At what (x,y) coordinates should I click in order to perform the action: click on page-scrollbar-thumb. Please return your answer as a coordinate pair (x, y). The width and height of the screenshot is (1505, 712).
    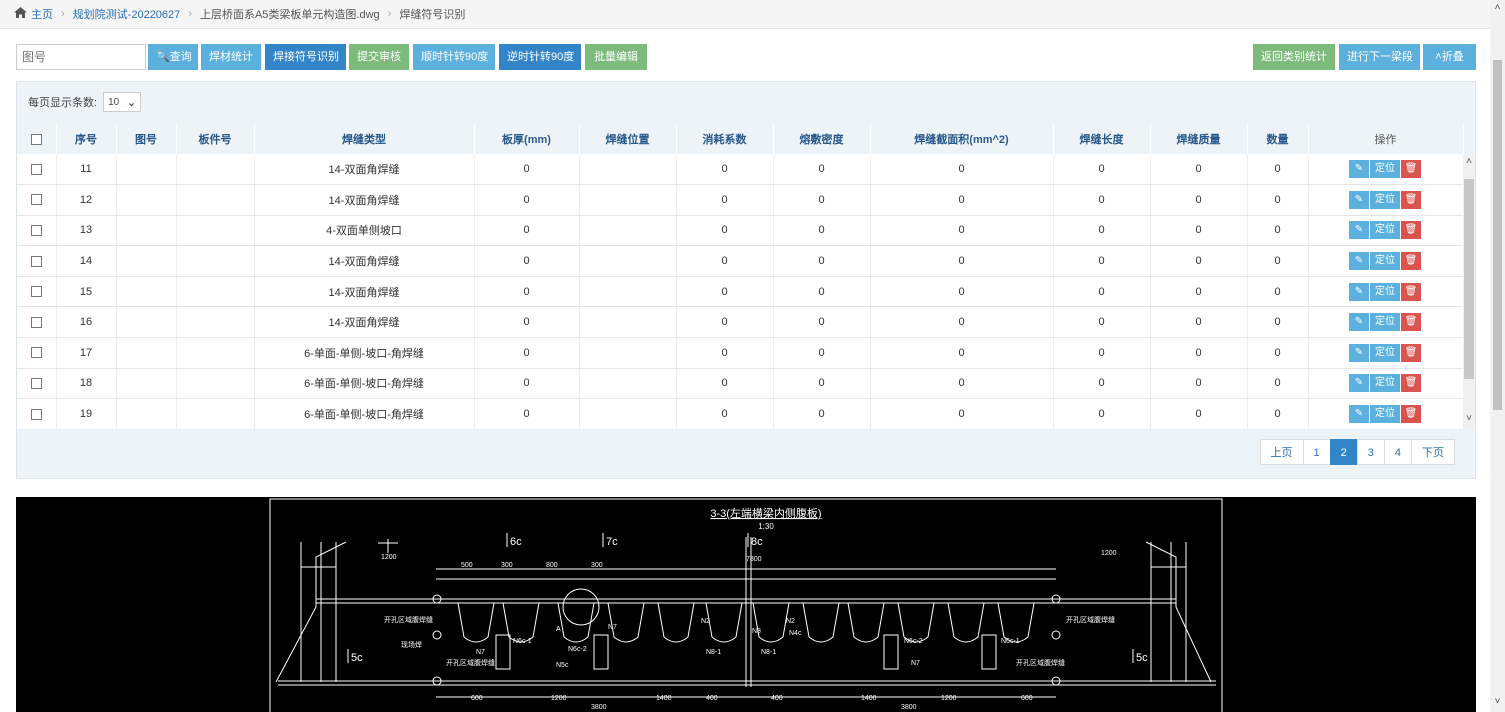
    Looking at the image, I should click on (1497, 235).